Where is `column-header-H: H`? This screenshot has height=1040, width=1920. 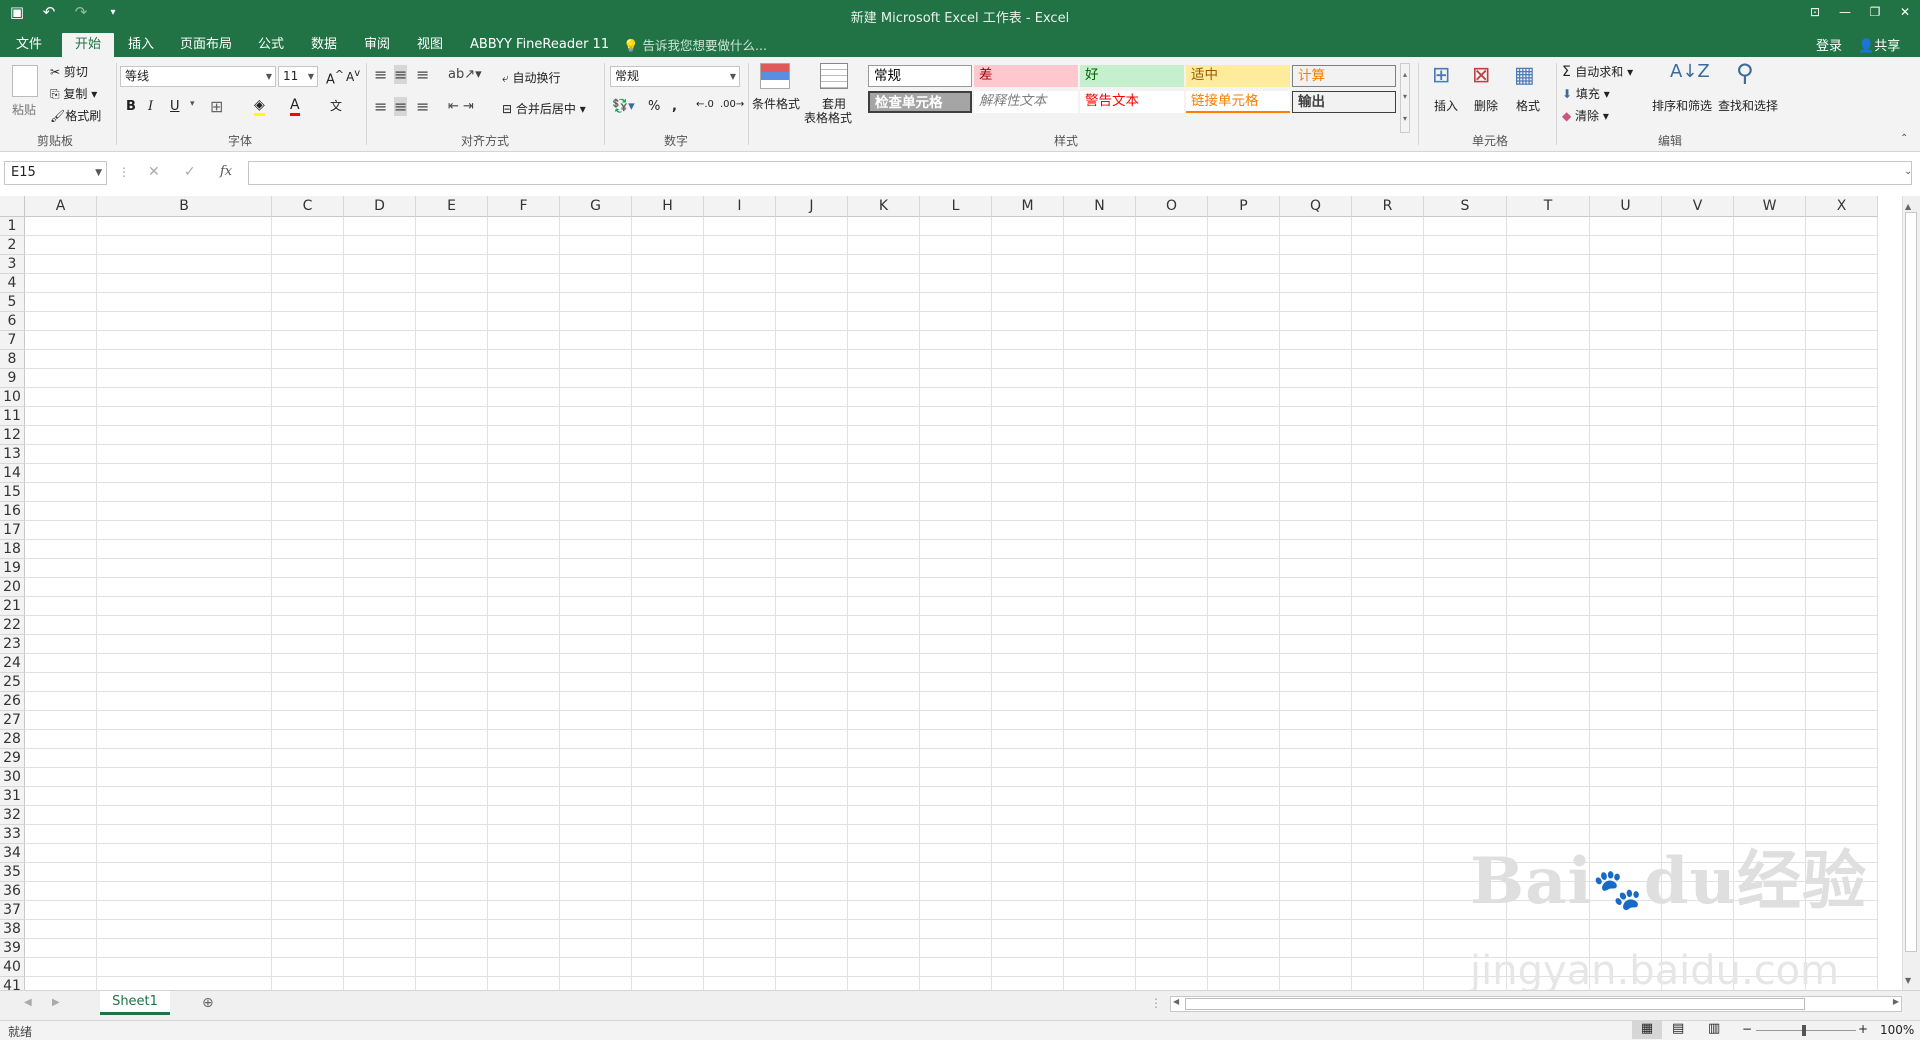 column-header-H: H is located at coordinates (668, 206).